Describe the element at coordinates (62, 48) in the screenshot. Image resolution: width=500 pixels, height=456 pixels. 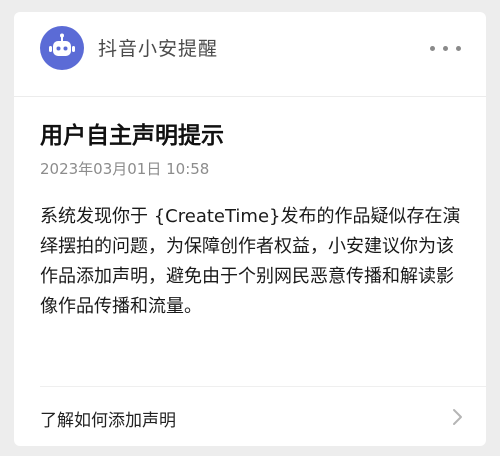
I see `robot-icon` at that location.